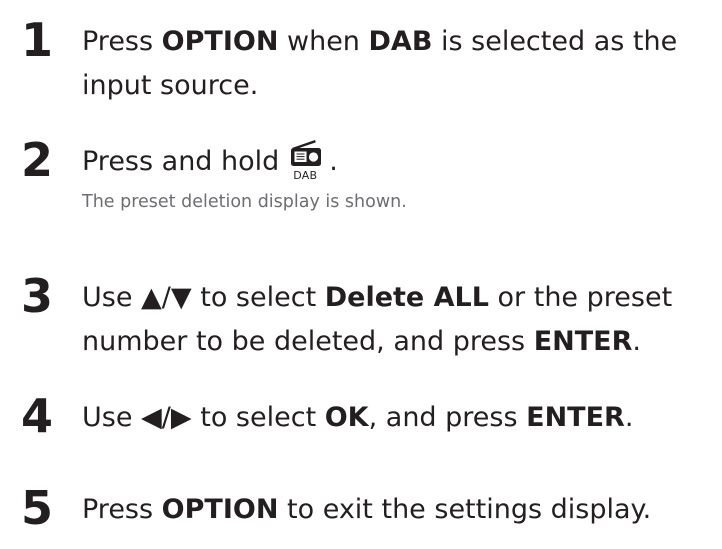 The width and height of the screenshot is (722, 549). I want to click on step-number: 1, so click(37, 40).